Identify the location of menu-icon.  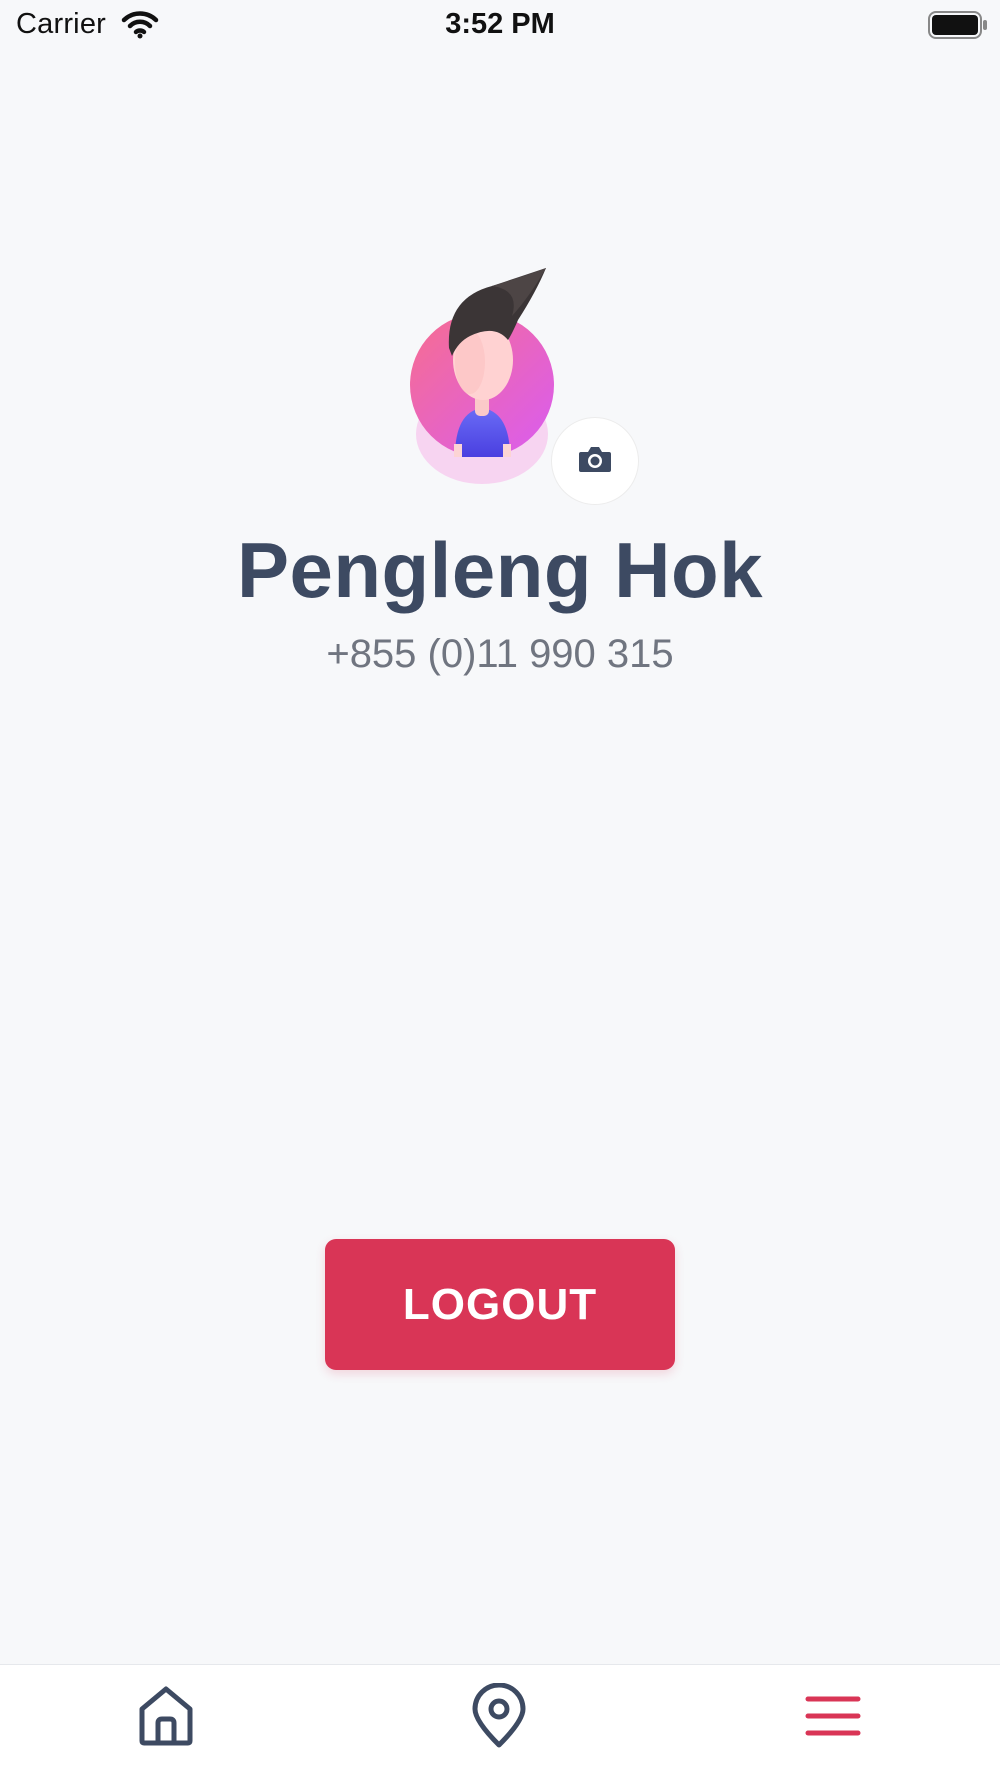
(833, 1718).